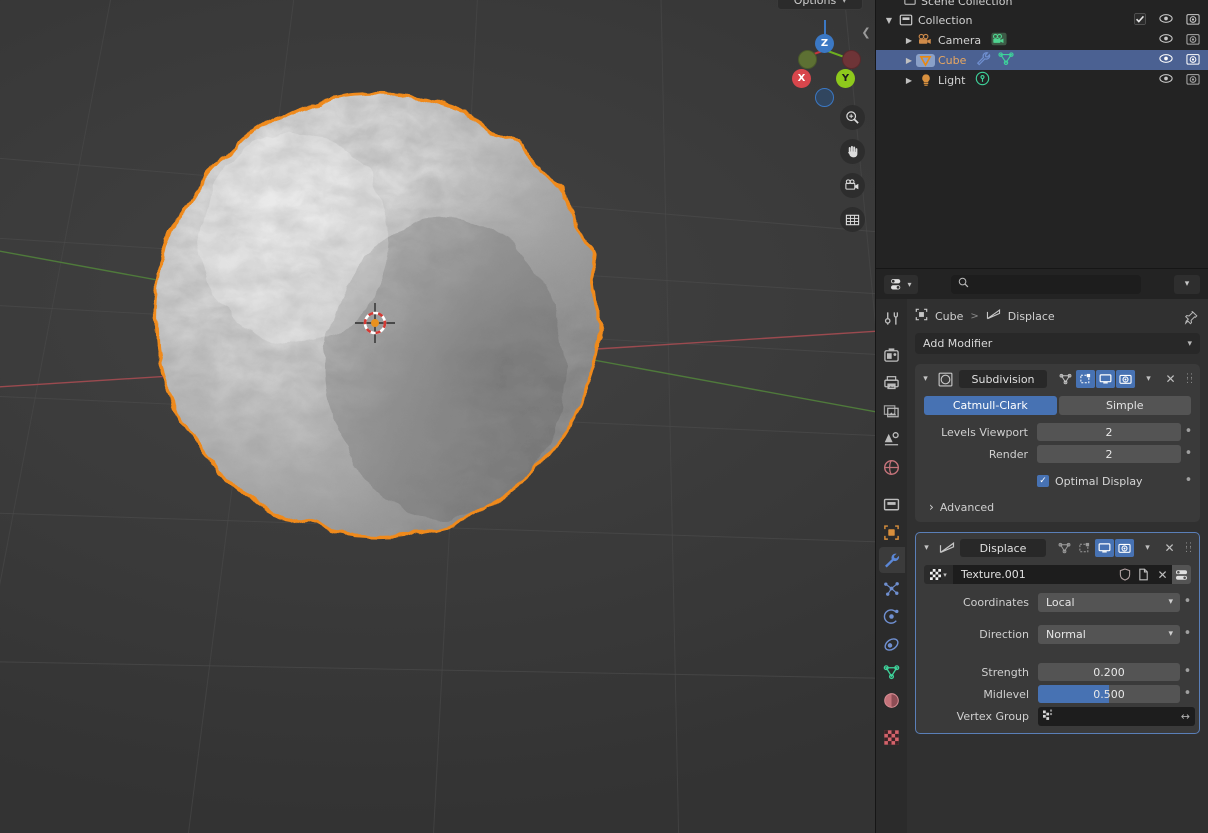 This screenshot has height=833, width=1208. What do you see at coordinates (1057, 343) in the screenshot?
I see `add-modifier-dropdown: Add Modifier ▾` at bounding box center [1057, 343].